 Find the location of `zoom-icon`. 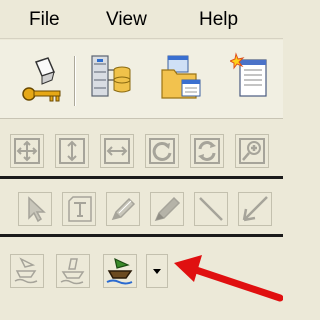

zoom-icon is located at coordinates (252, 151).